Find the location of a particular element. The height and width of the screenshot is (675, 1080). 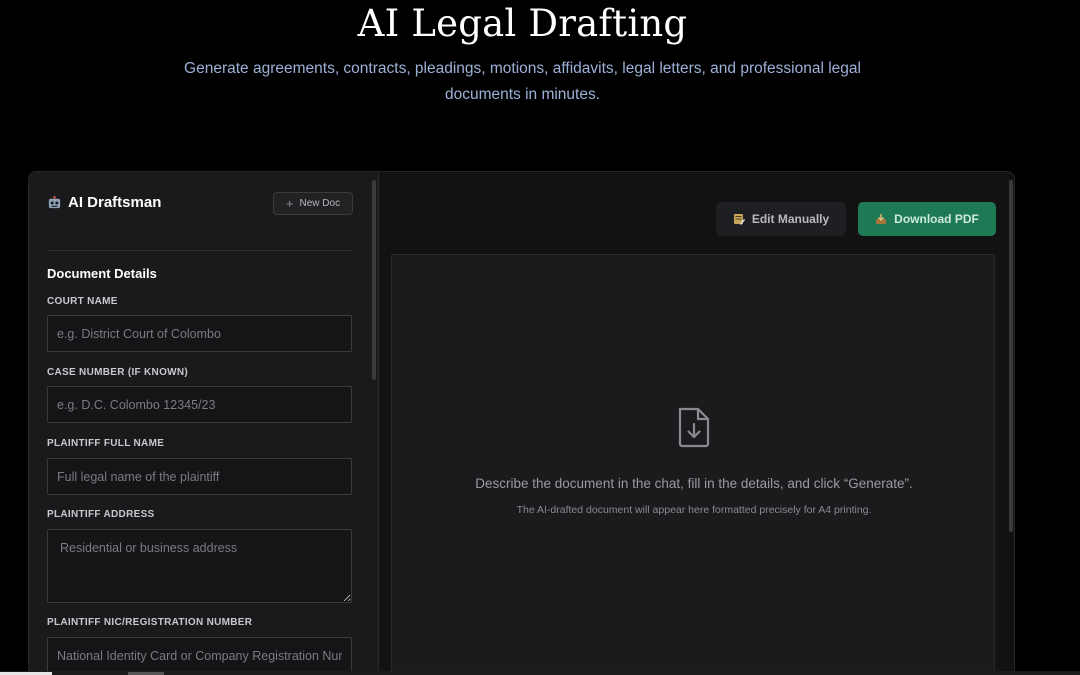

plus-icon: + is located at coordinates (289, 203).